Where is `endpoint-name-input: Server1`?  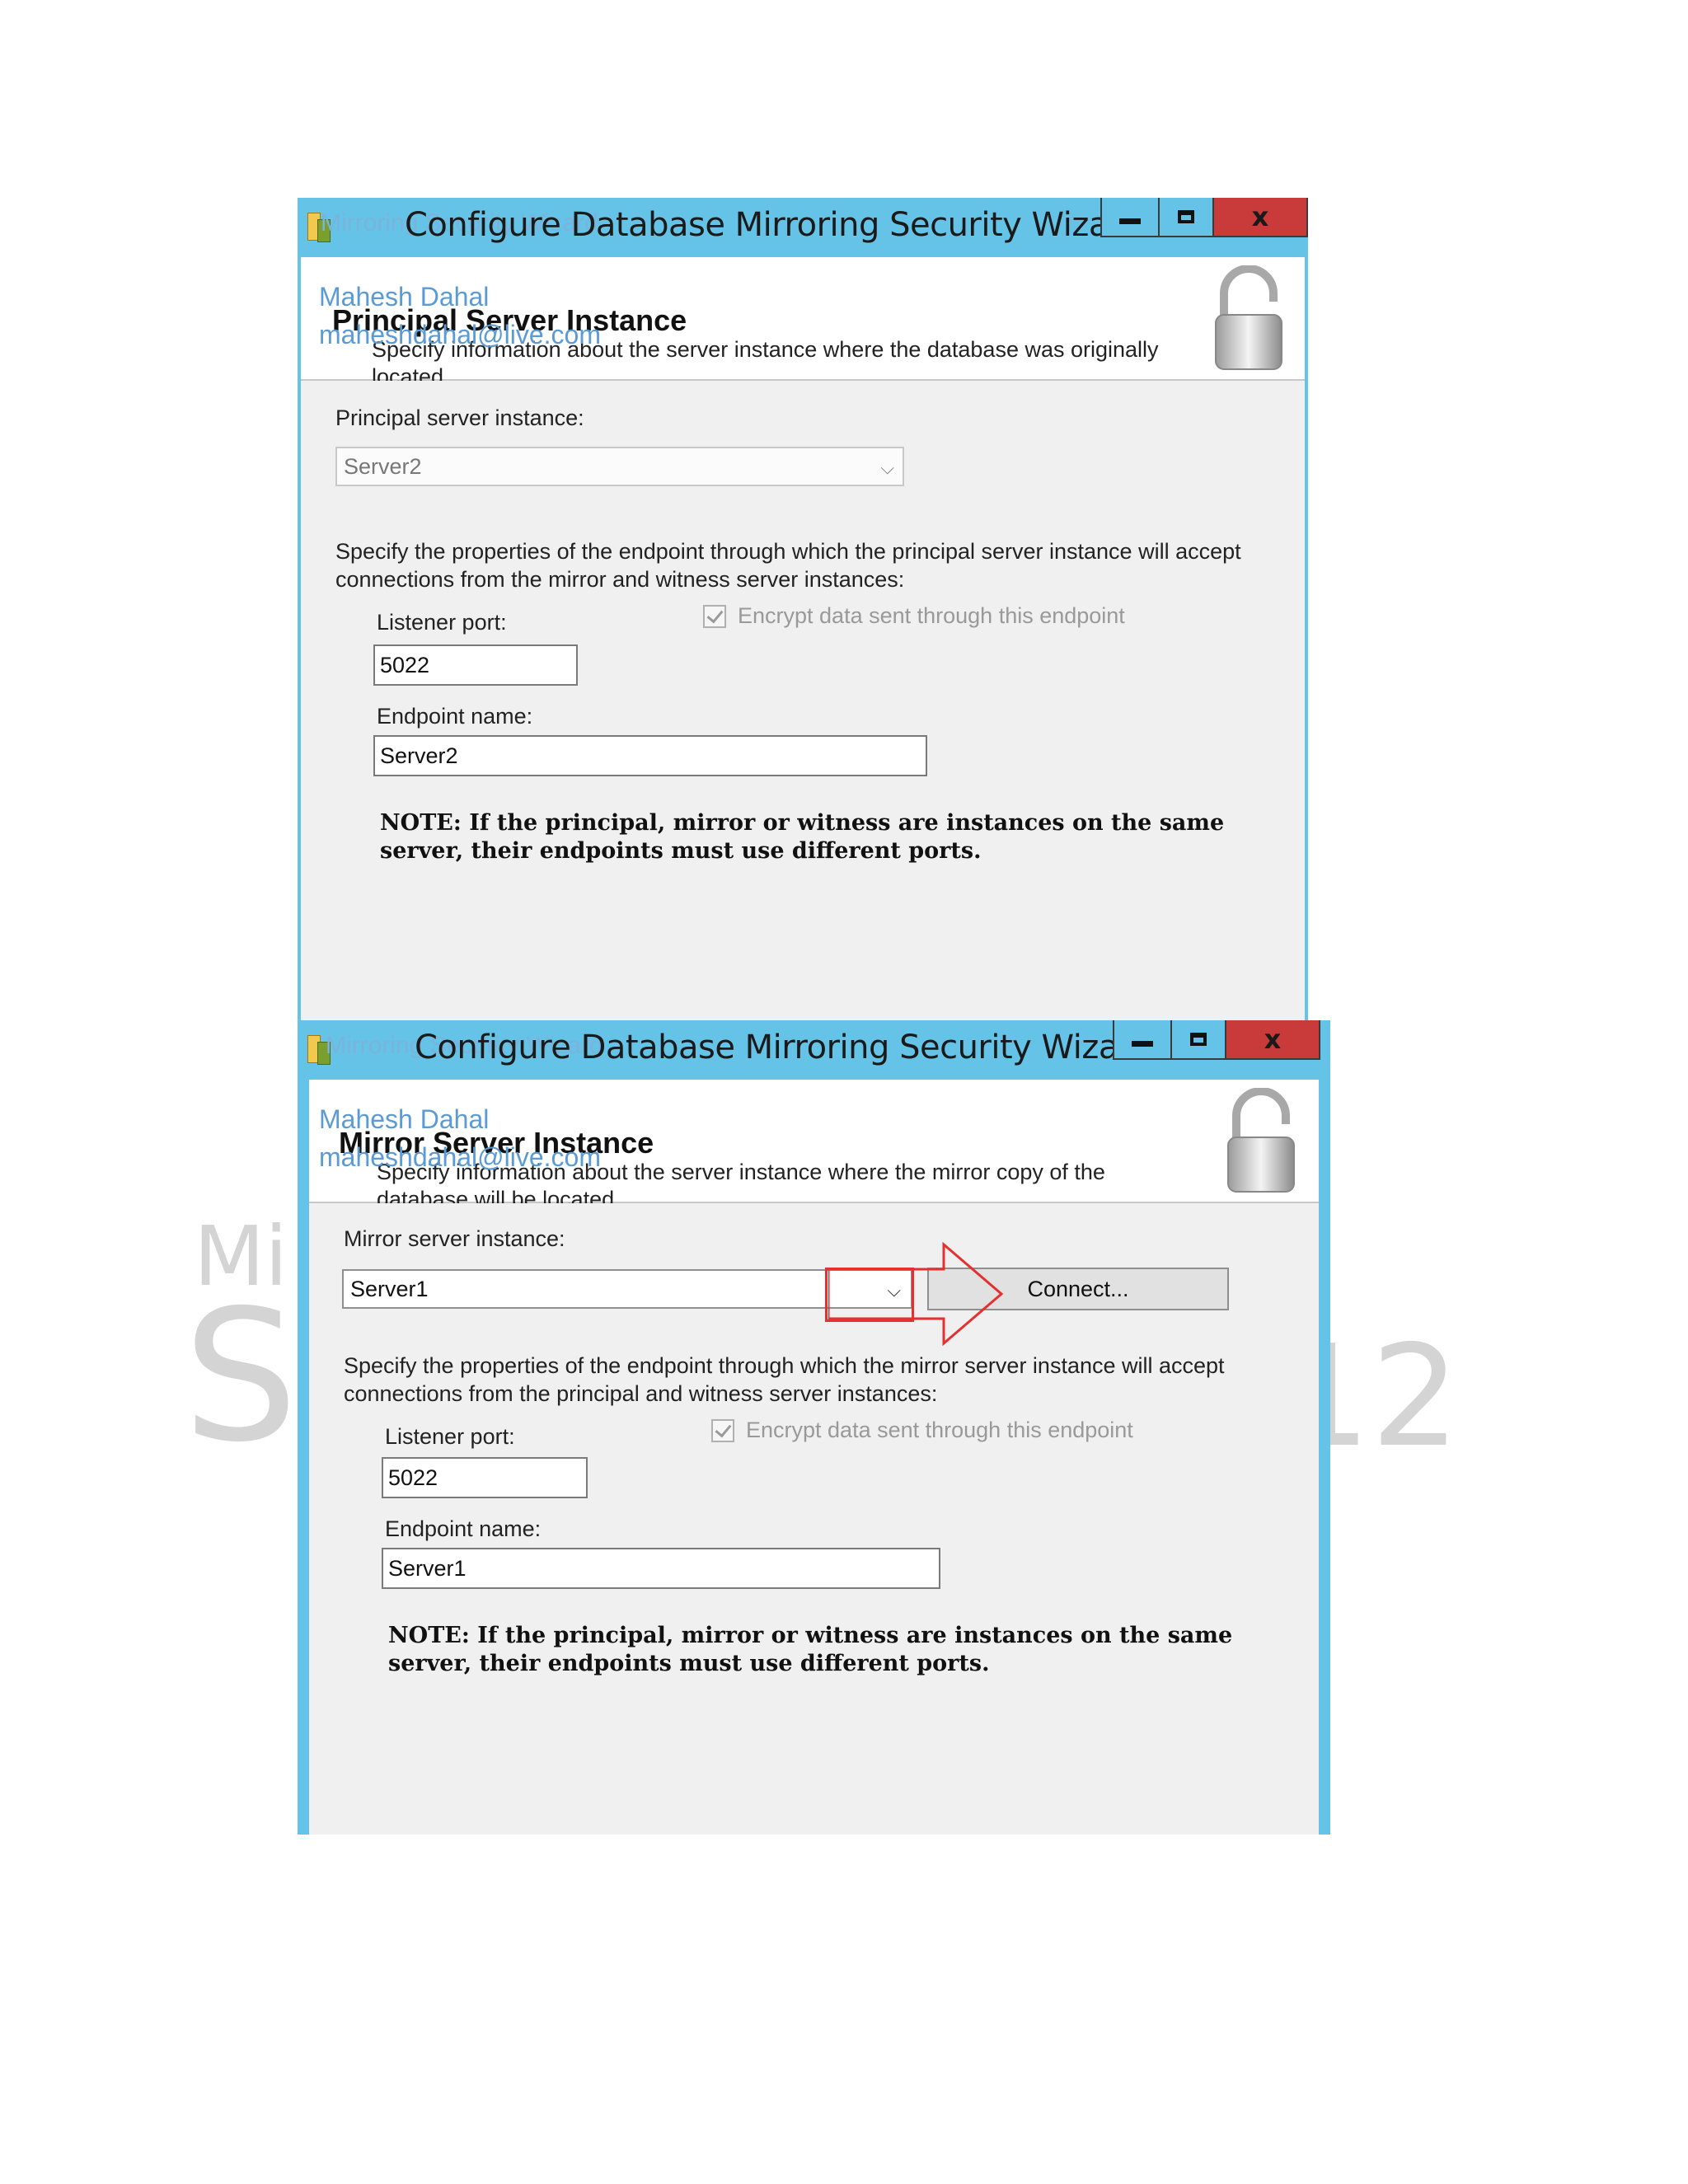
endpoint-name-input: Server1 is located at coordinates (661, 1568).